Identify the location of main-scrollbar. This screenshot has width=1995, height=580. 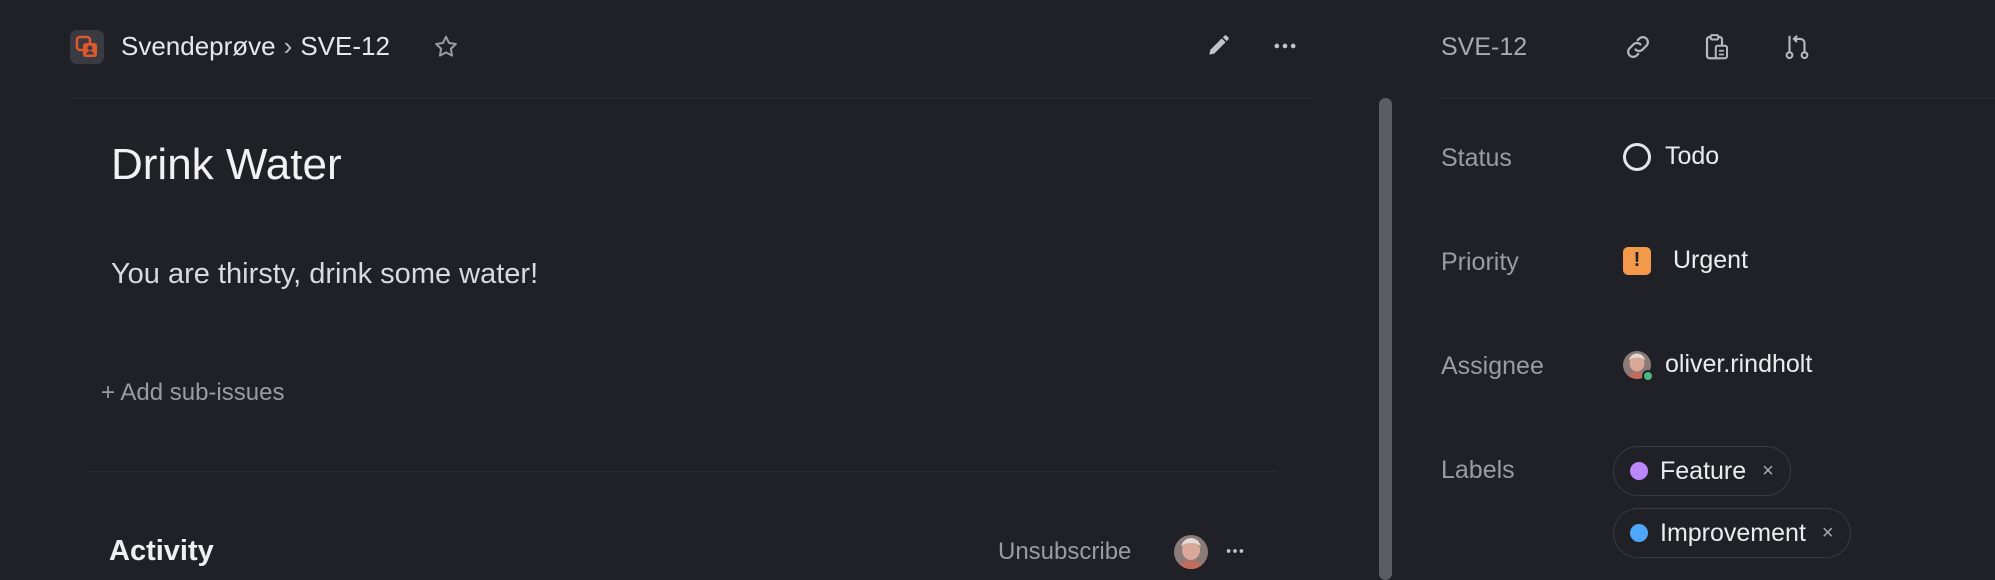
(1385, 339).